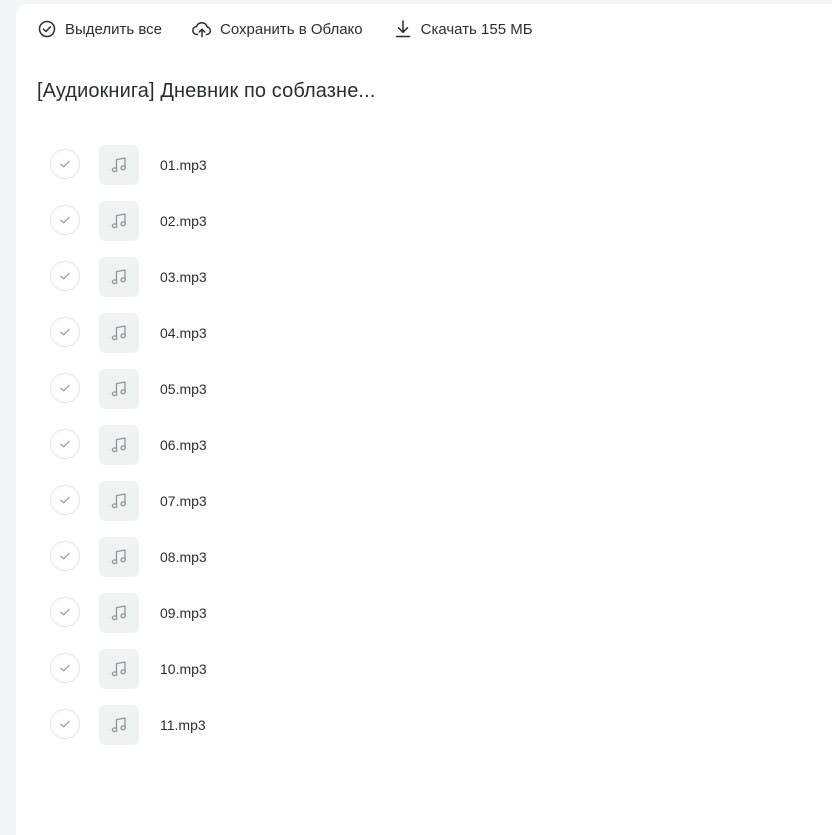 This screenshot has height=835, width=832. Describe the element at coordinates (183, 613) in the screenshot. I see `file-name: 09.mp3` at that location.